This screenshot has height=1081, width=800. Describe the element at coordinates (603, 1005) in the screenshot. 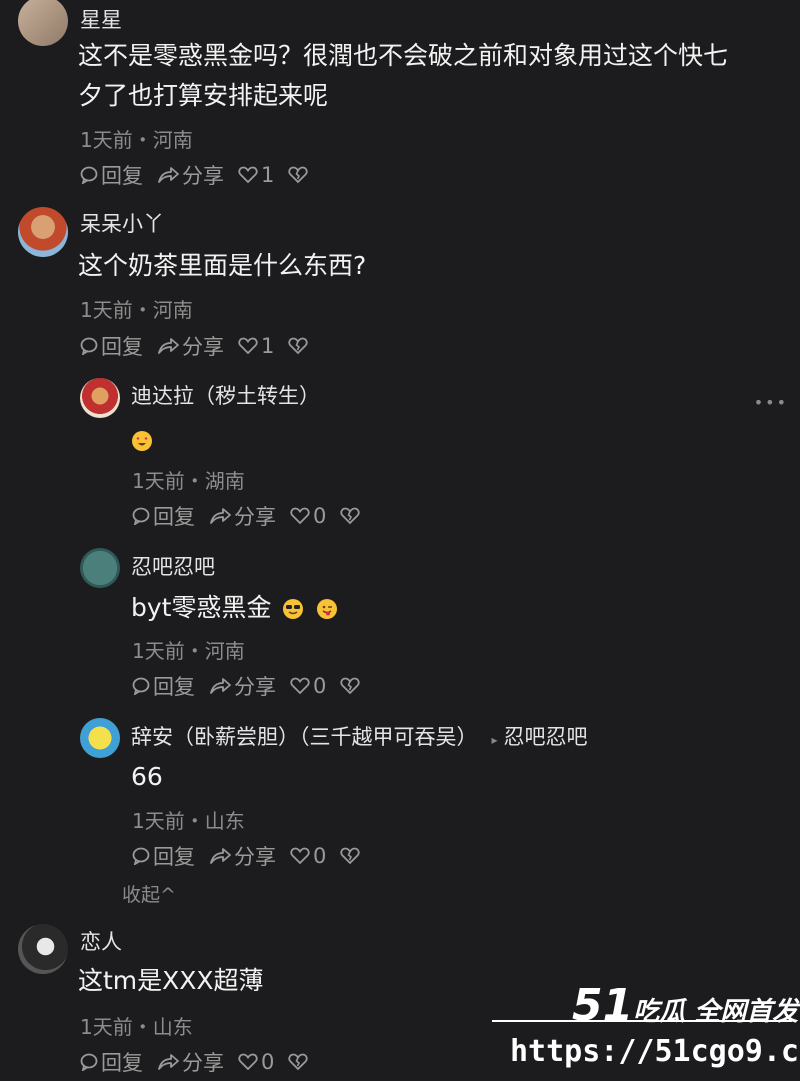

I see `watermark-number: 51` at that location.